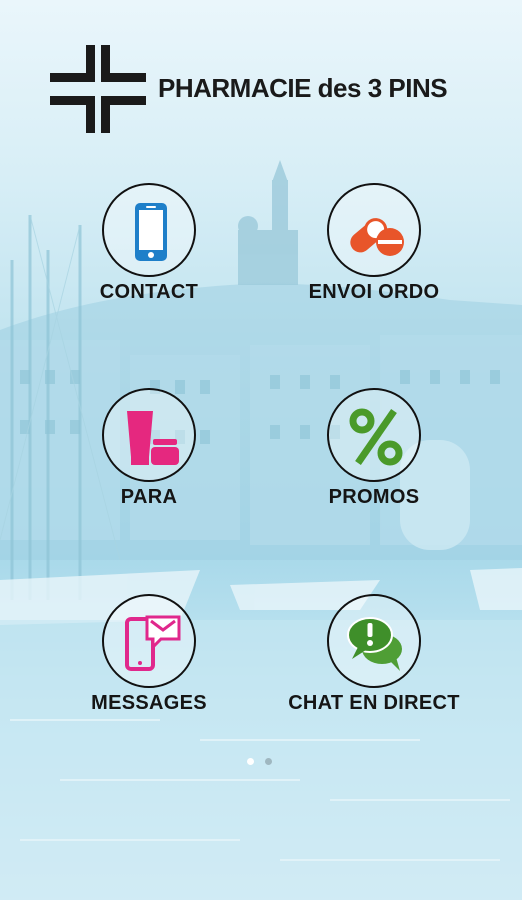  What do you see at coordinates (303, 88) in the screenshot?
I see `pharmacy-name: PHARMACIE des 3 PINS` at bounding box center [303, 88].